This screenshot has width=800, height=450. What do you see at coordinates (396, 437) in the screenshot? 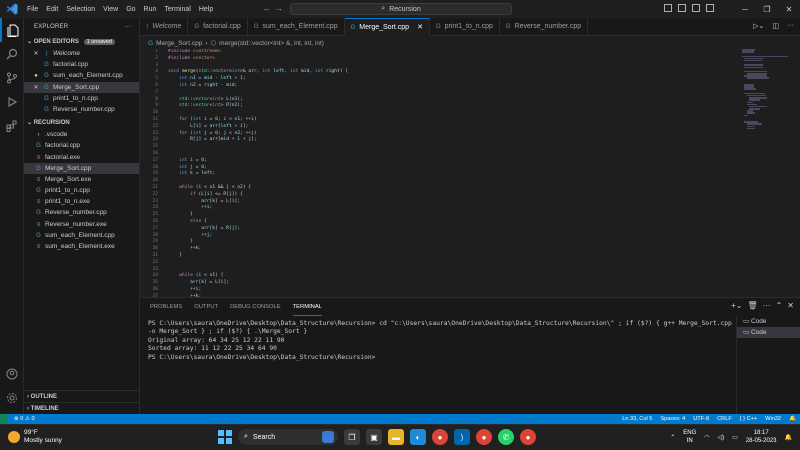
I see `file-explorer-icon: ▬` at bounding box center [396, 437].